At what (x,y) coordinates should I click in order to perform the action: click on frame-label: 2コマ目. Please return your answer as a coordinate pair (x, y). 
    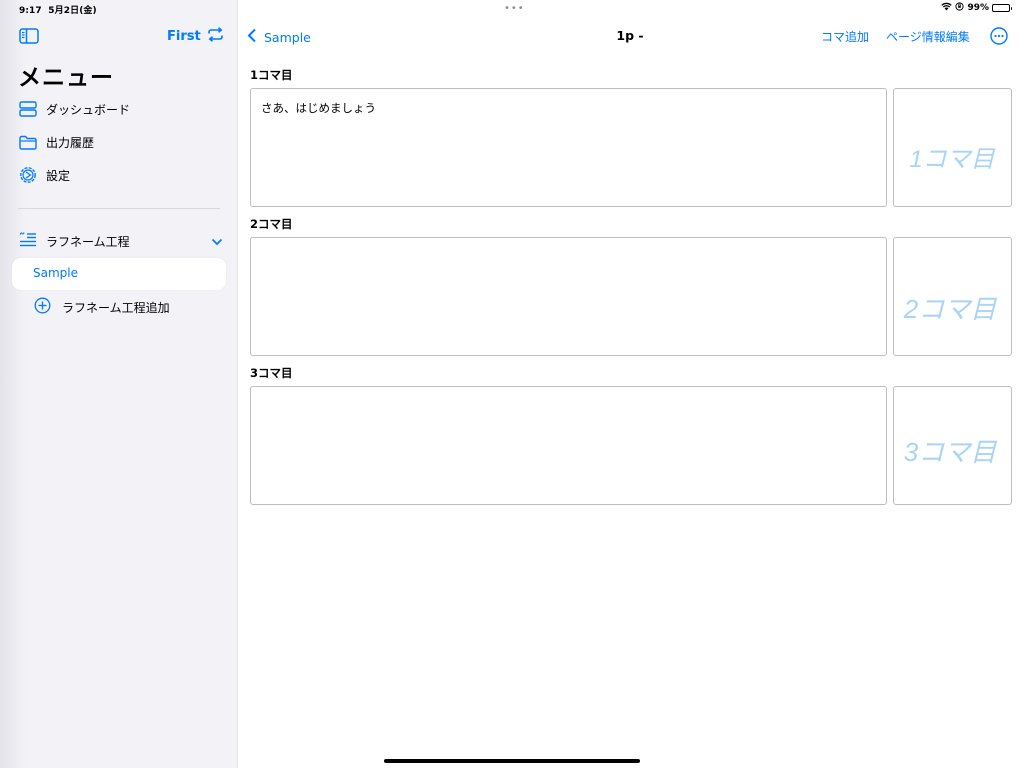
    Looking at the image, I should click on (271, 224).